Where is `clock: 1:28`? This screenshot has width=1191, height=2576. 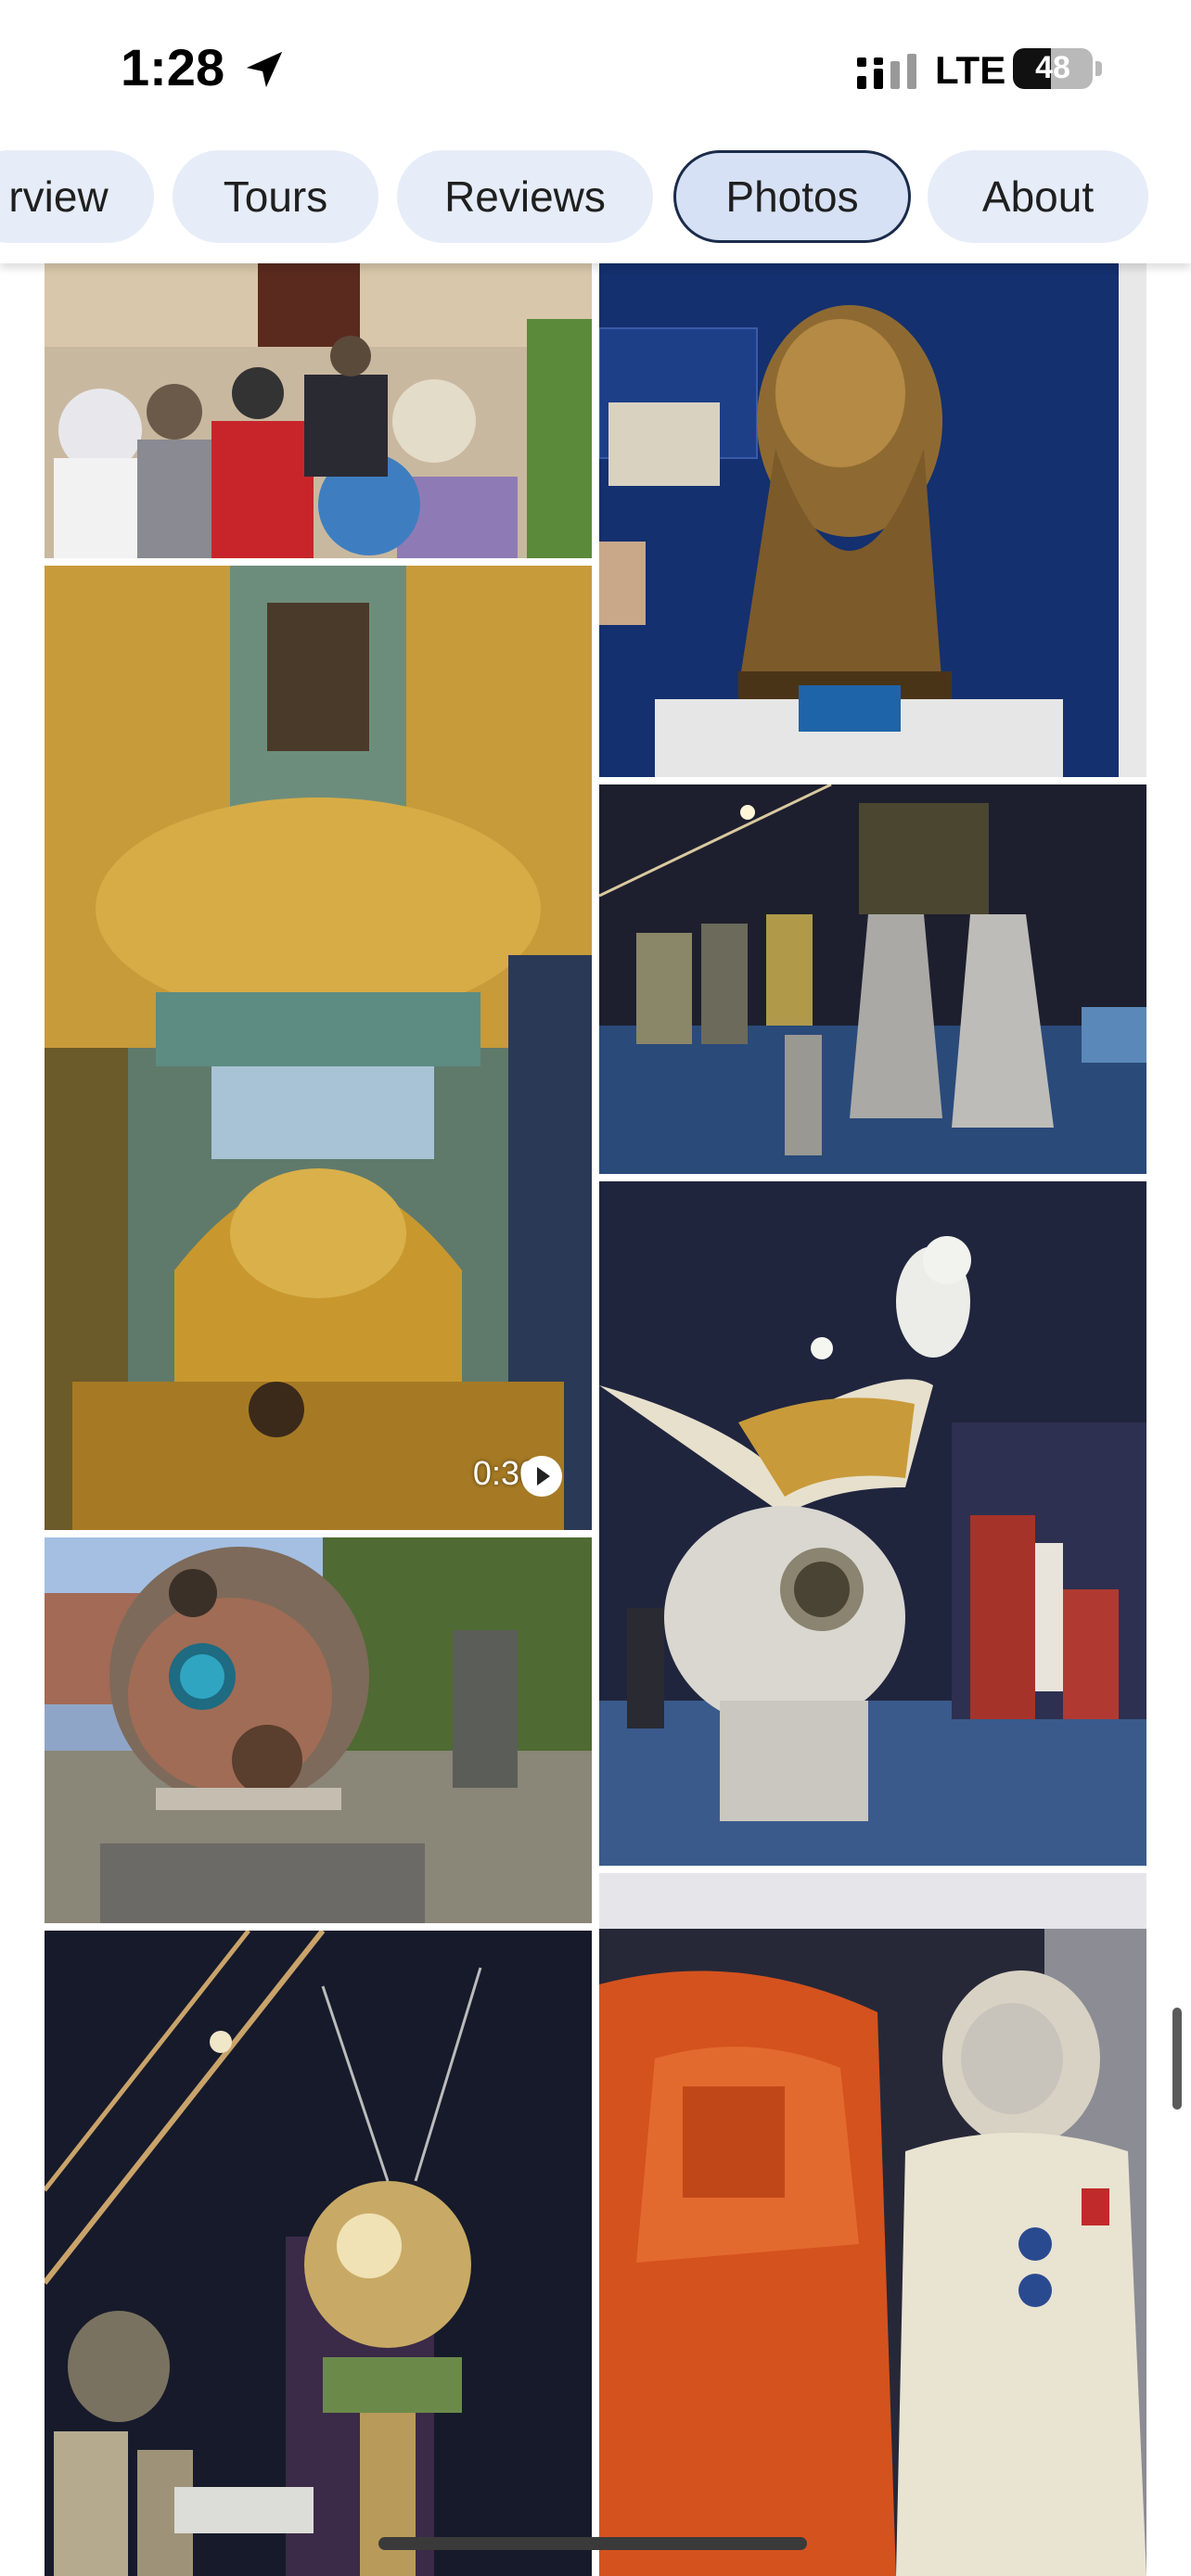 clock: 1:28 is located at coordinates (173, 67).